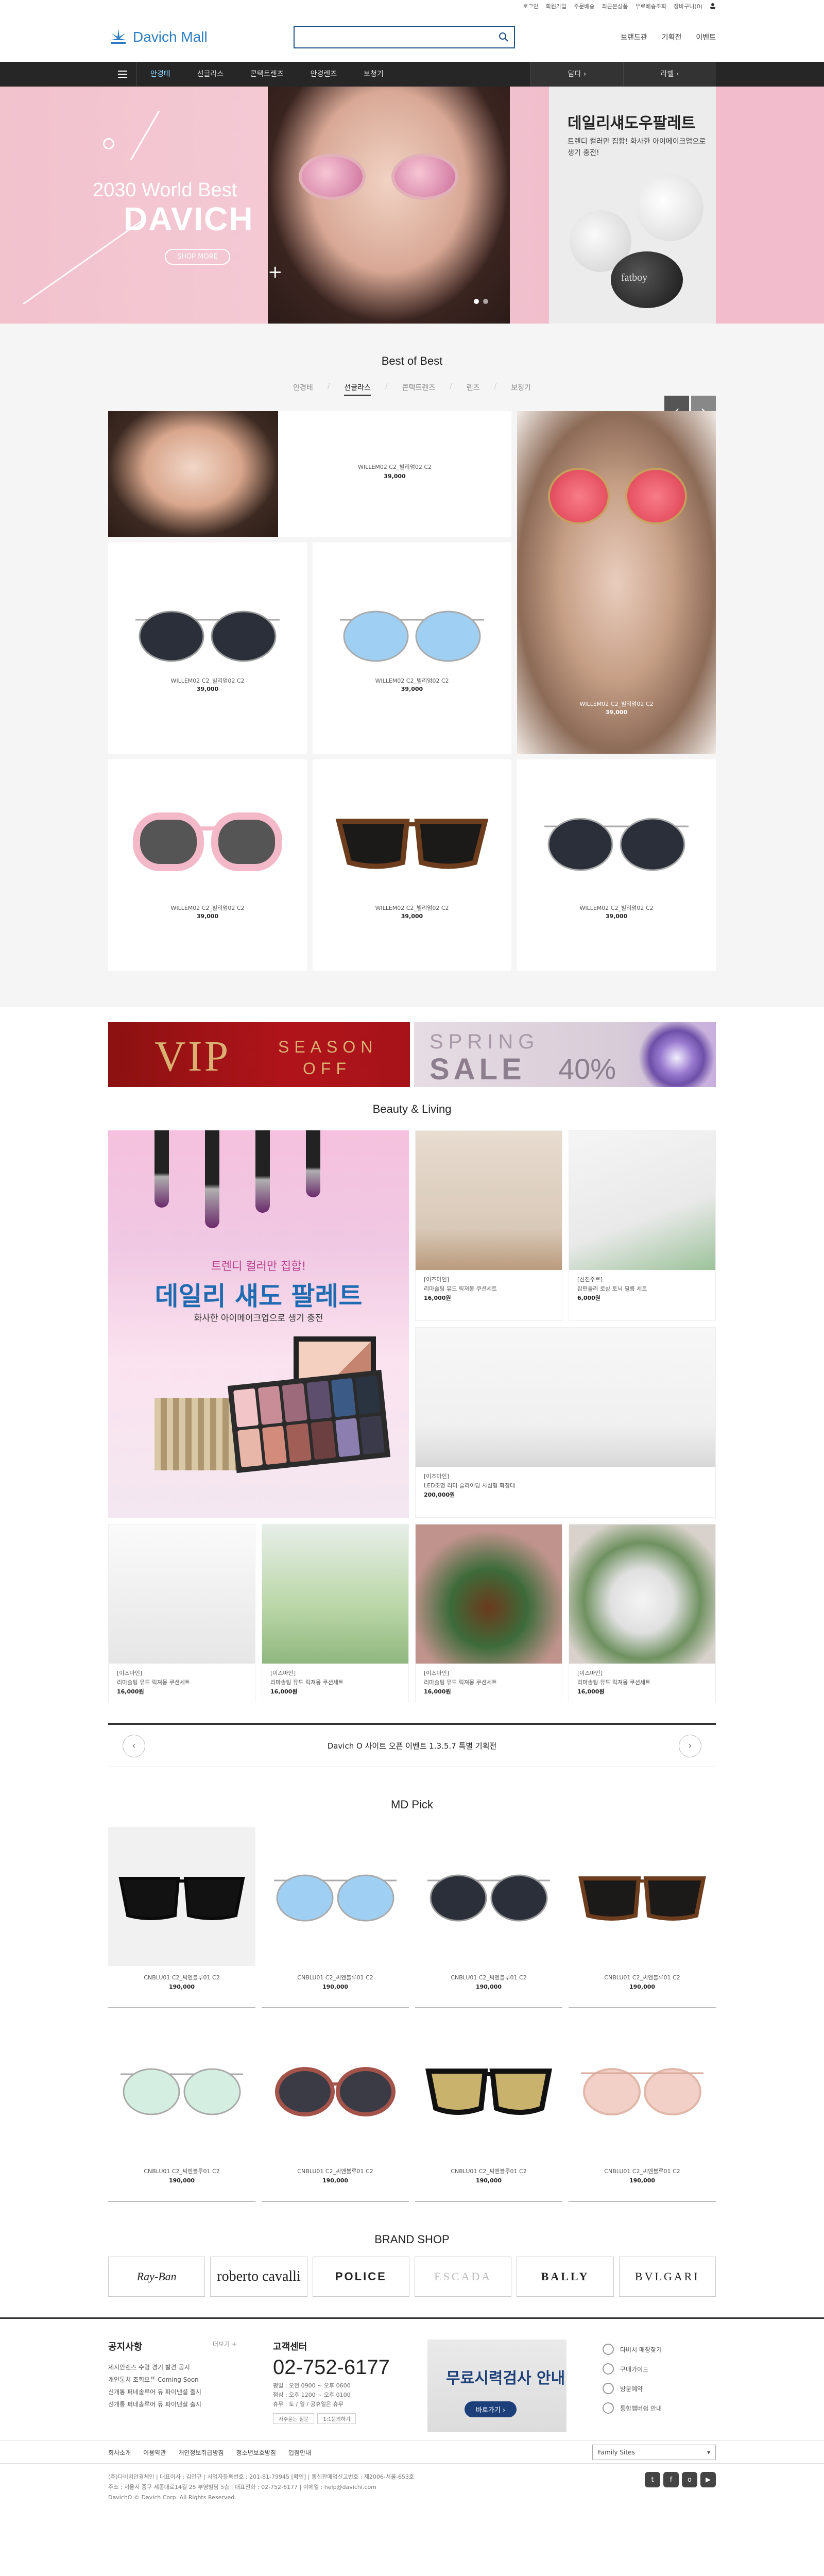 This screenshot has height=2576, width=824. What do you see at coordinates (706, 37) in the screenshot?
I see `header-link-event: 이벤트` at bounding box center [706, 37].